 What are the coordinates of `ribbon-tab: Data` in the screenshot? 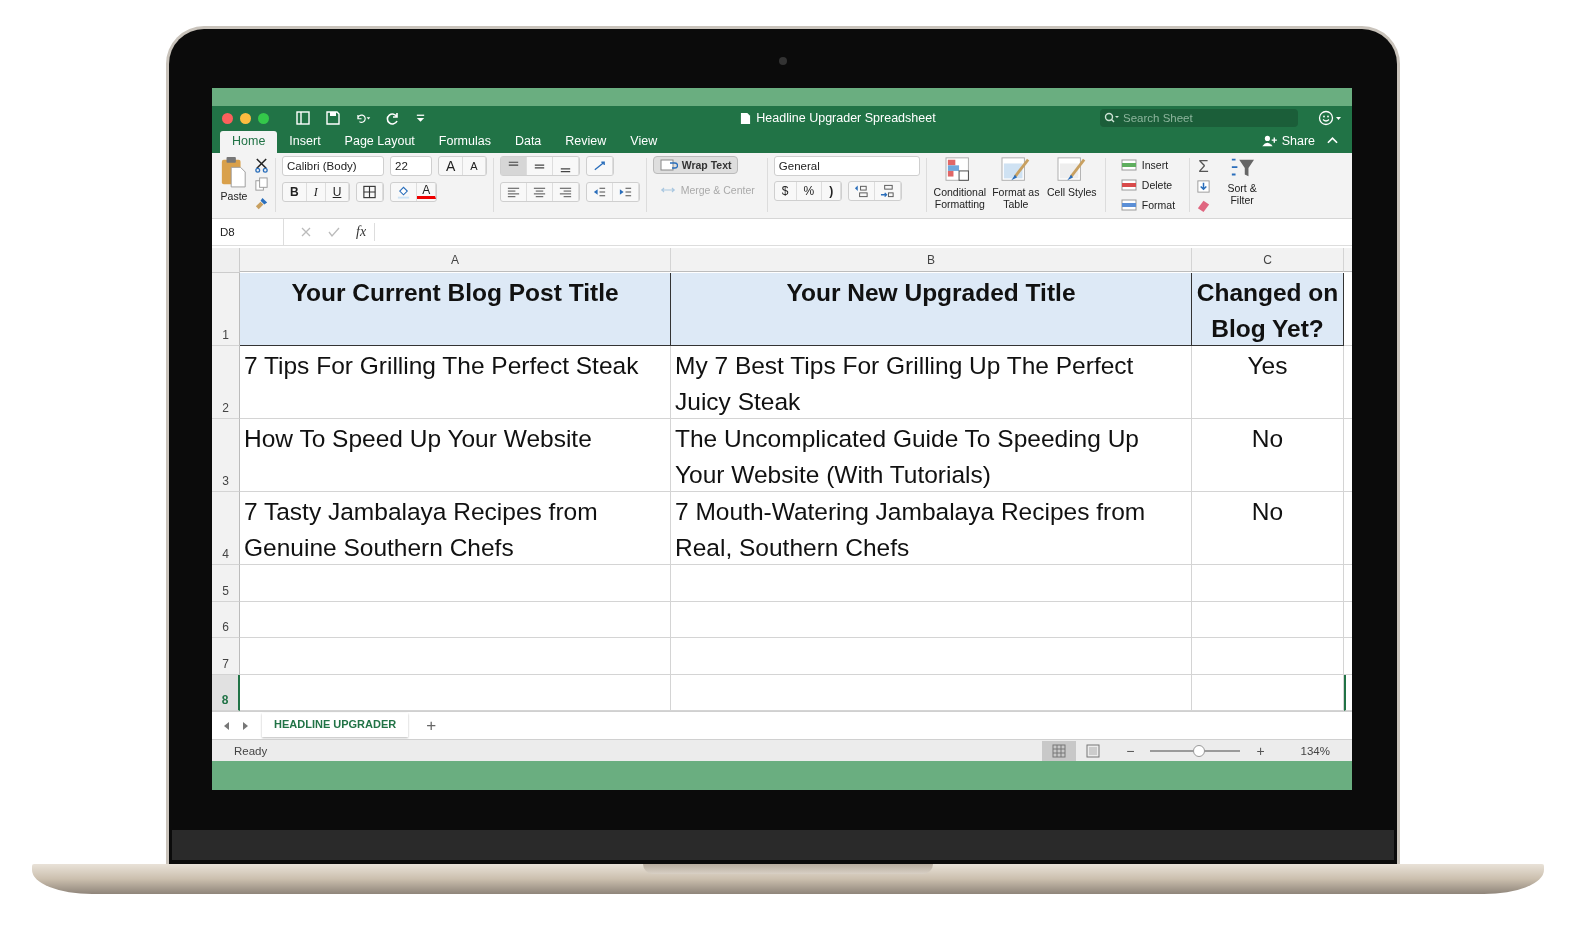 It's located at (528, 142).